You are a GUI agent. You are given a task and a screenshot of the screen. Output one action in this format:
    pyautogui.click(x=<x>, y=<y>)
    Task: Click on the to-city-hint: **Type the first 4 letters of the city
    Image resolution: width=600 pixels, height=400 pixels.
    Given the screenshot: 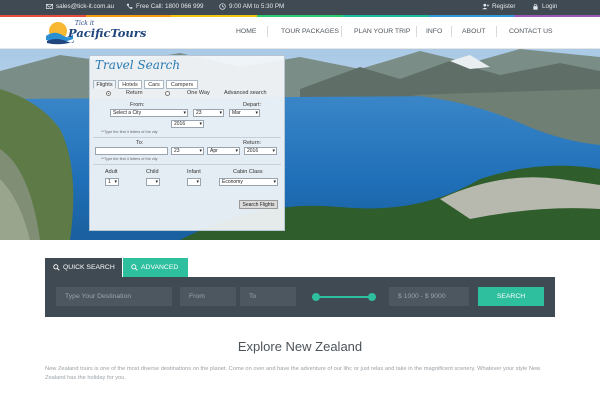 What is the action you would take?
    pyautogui.click(x=129, y=159)
    